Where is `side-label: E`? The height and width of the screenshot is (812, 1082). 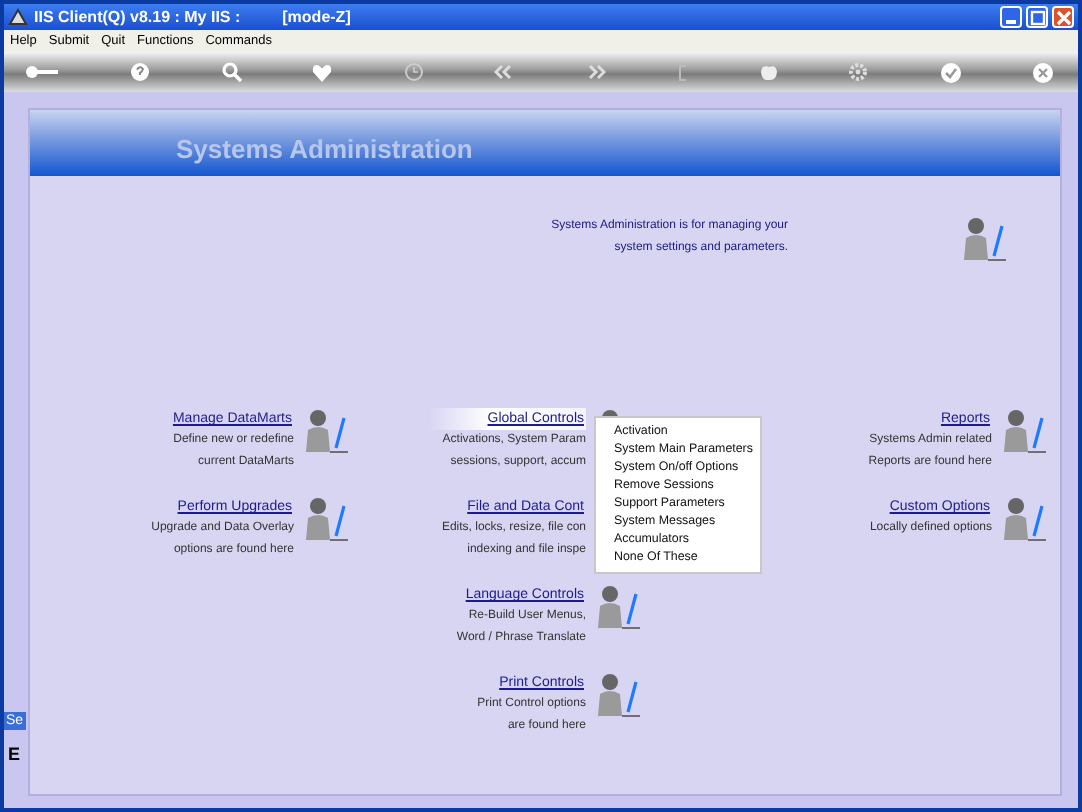
side-label: E is located at coordinates (14, 754).